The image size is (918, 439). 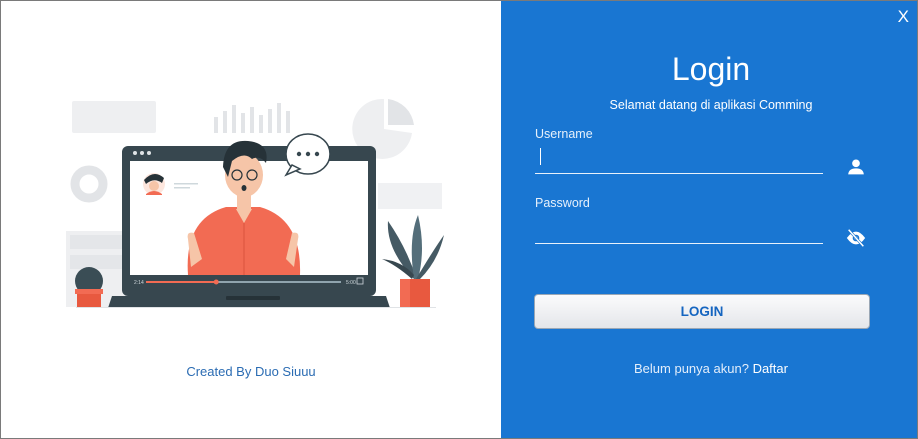 What do you see at coordinates (540, 156) in the screenshot?
I see `text-caret` at bounding box center [540, 156].